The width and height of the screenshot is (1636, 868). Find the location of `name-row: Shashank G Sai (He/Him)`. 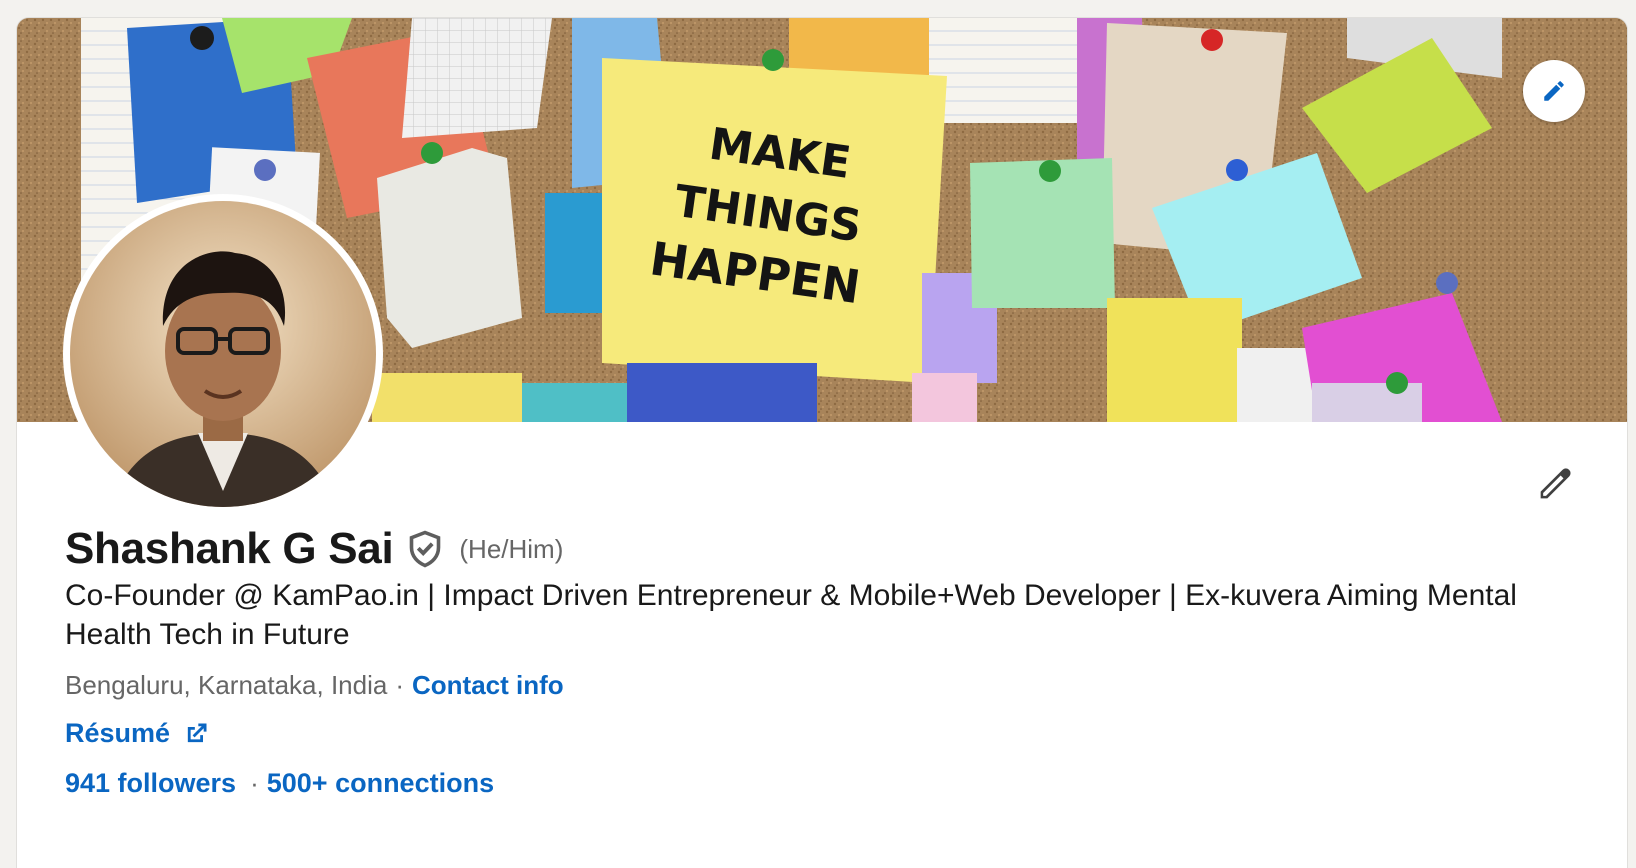

name-row: Shashank G Sai (He/Him) is located at coordinates (314, 549).